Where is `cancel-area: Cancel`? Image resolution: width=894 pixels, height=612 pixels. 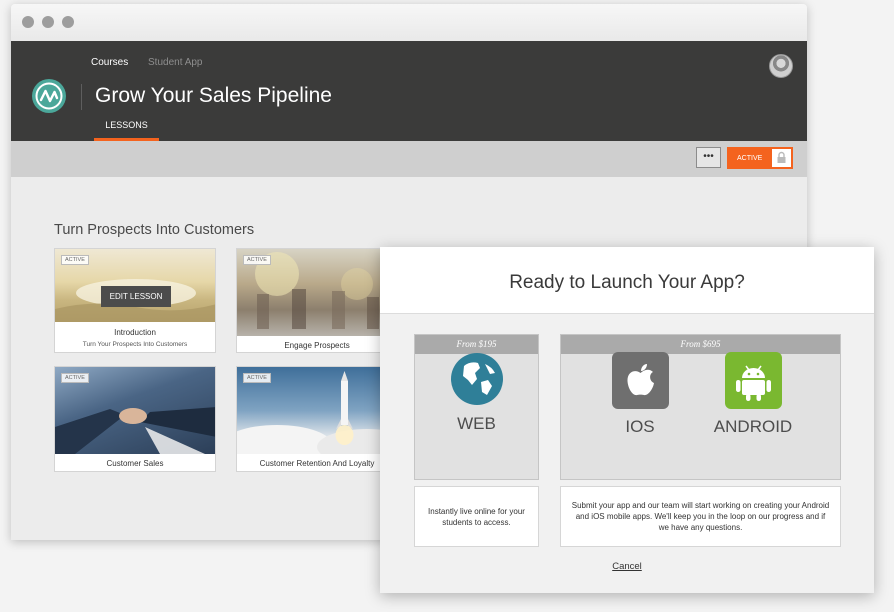 cancel-area: Cancel is located at coordinates (627, 566).